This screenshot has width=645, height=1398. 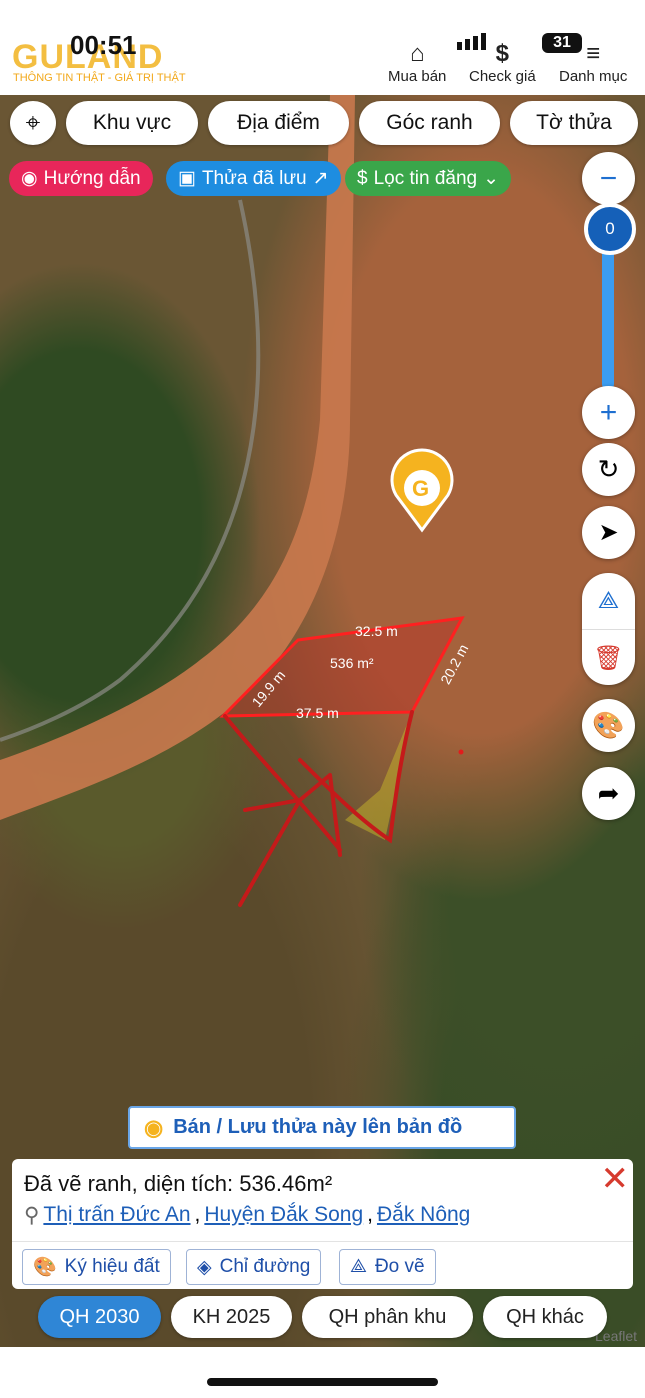 I want to click on crosshair-icon: ⌖, so click(x=33, y=122).